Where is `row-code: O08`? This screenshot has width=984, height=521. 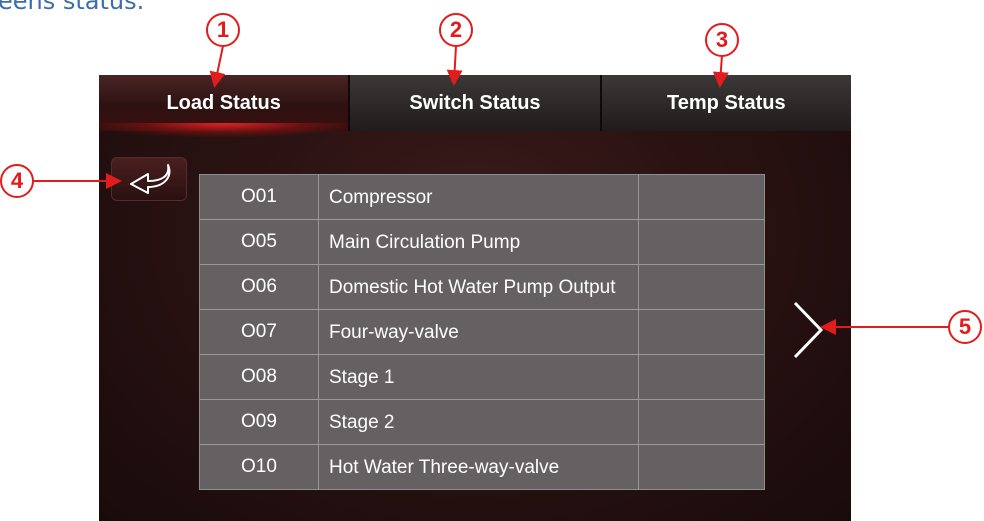 row-code: O08 is located at coordinates (259, 377).